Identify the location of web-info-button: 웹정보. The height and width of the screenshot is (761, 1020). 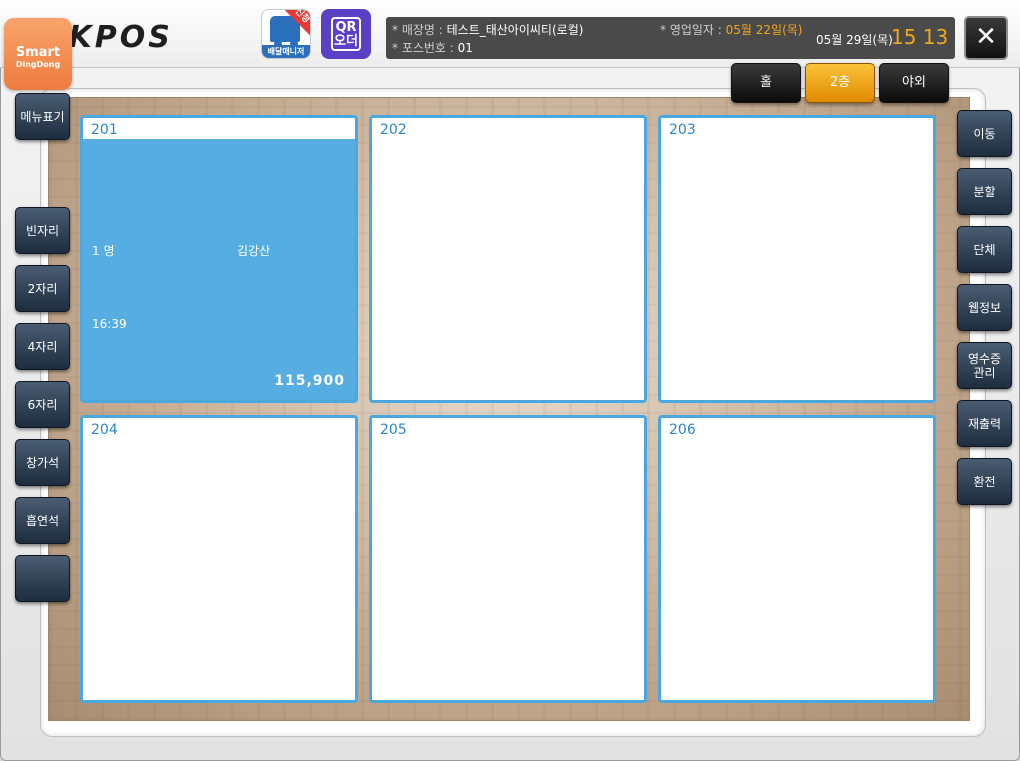
(984, 307).